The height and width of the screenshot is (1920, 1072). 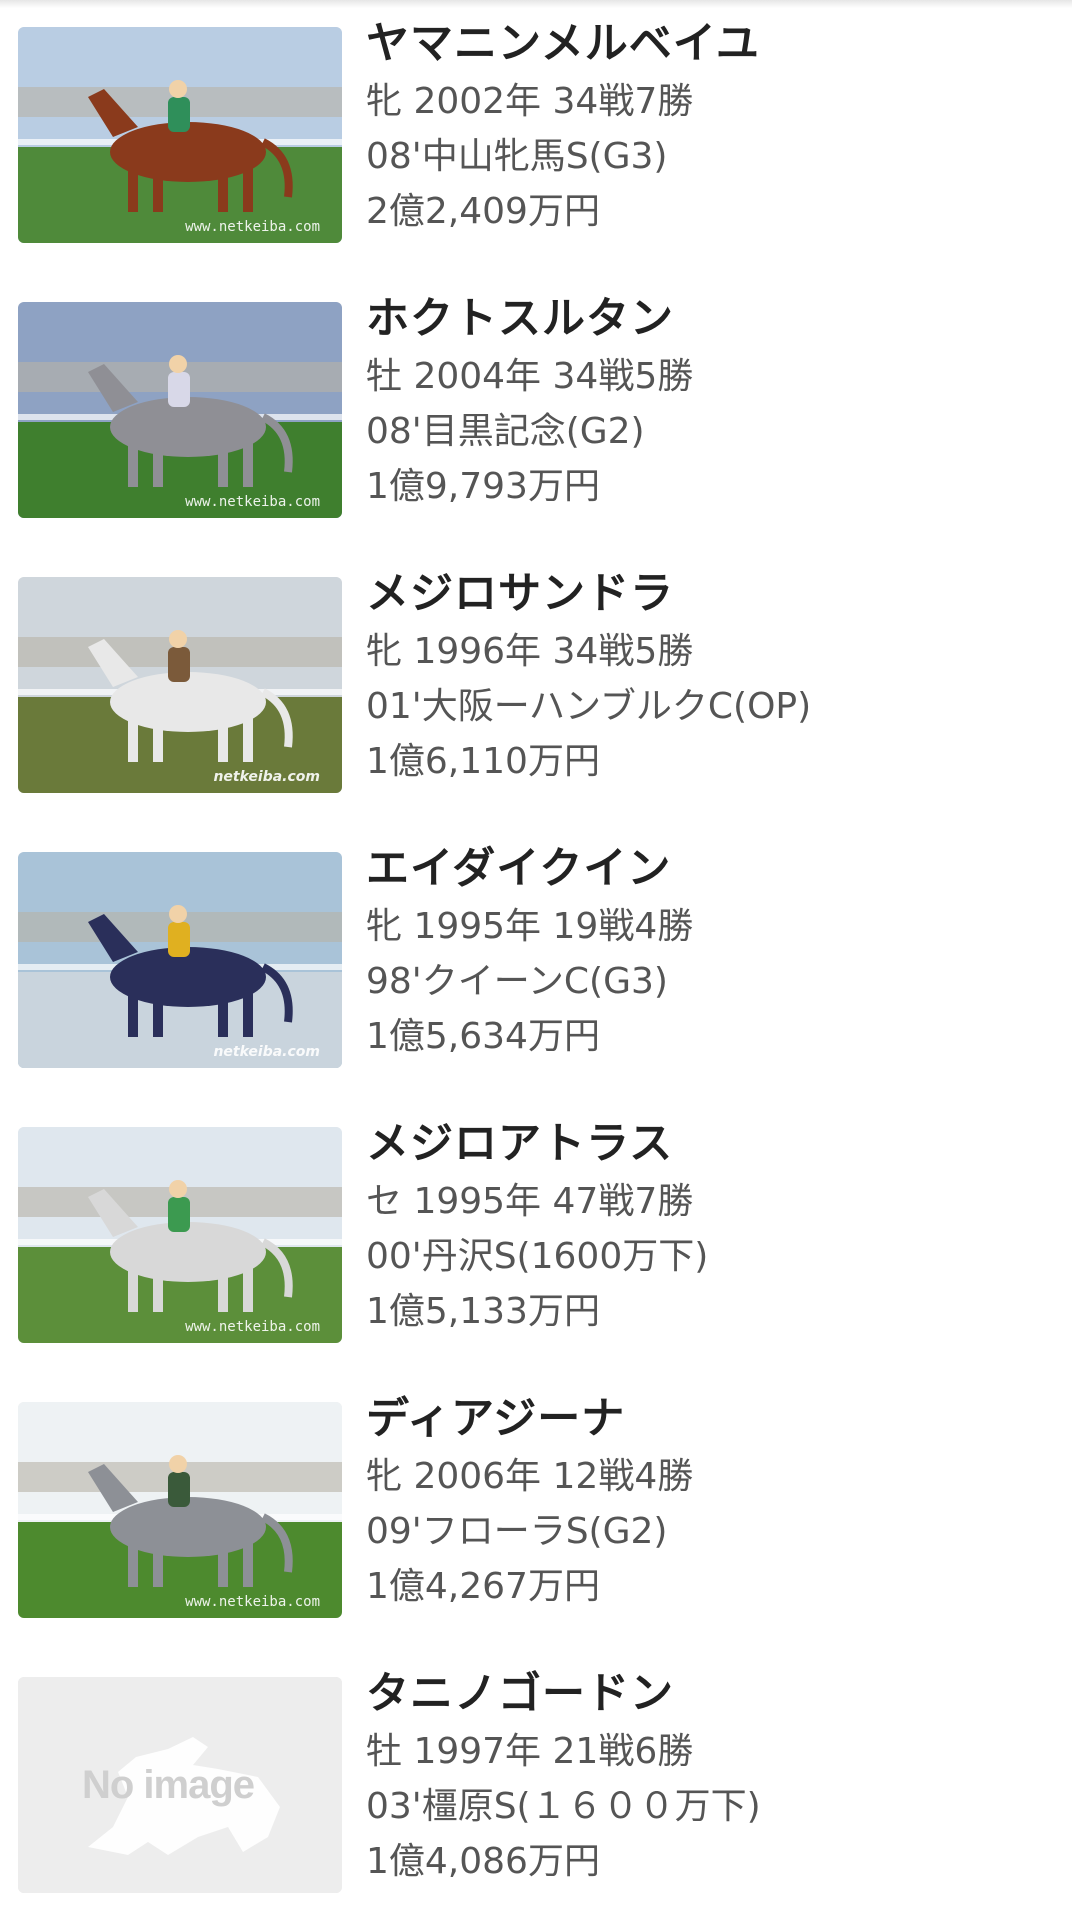 I want to click on grazing-horse-photo-icon, so click(x=180, y=685).